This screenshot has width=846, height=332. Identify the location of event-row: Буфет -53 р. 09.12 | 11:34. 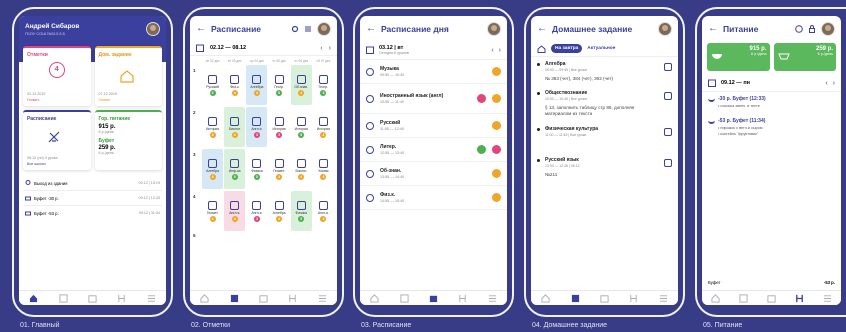
(92, 213).